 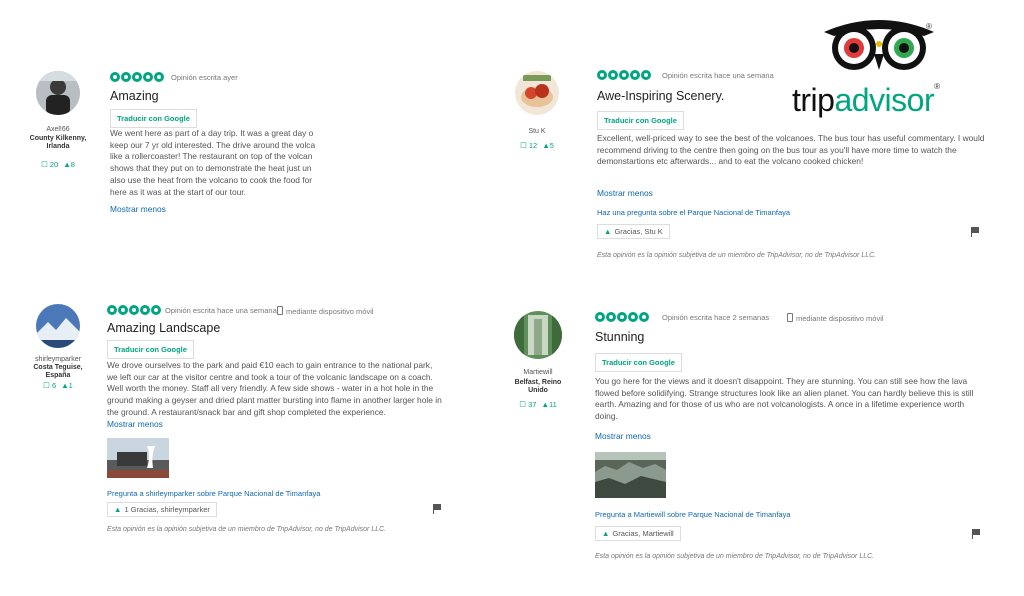 What do you see at coordinates (58, 371) in the screenshot?
I see `user-location: Costa Teguise, España` at bounding box center [58, 371].